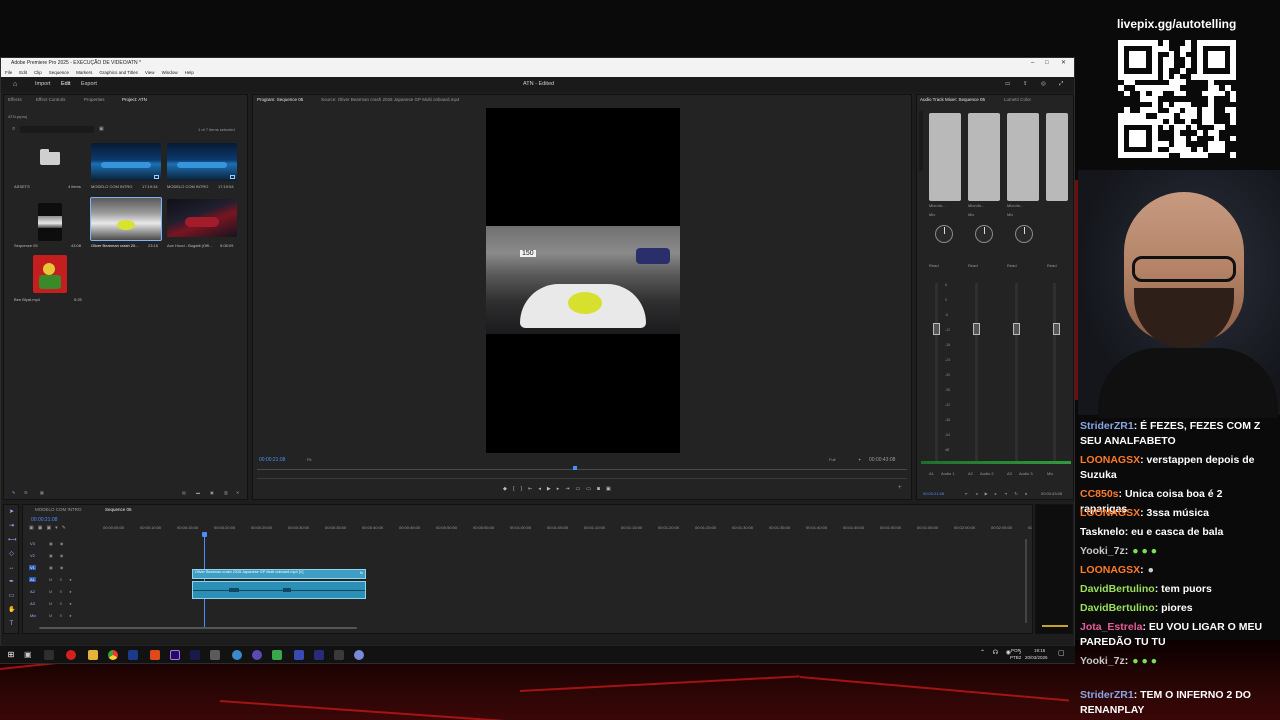 This screenshot has width=1280, height=720. What do you see at coordinates (38, 72) in the screenshot?
I see `menu-item-clip: Clip` at bounding box center [38, 72].